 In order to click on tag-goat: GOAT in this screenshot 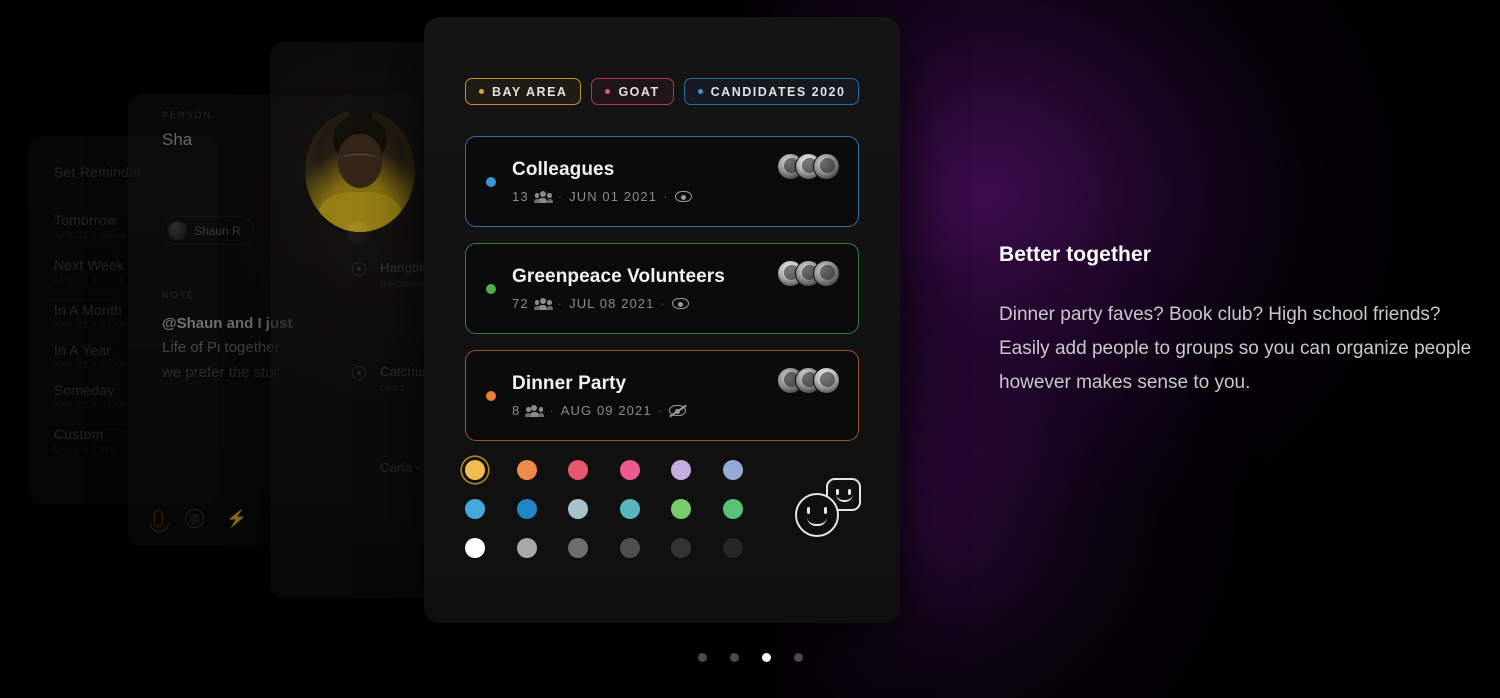, I will do `click(632, 91)`.